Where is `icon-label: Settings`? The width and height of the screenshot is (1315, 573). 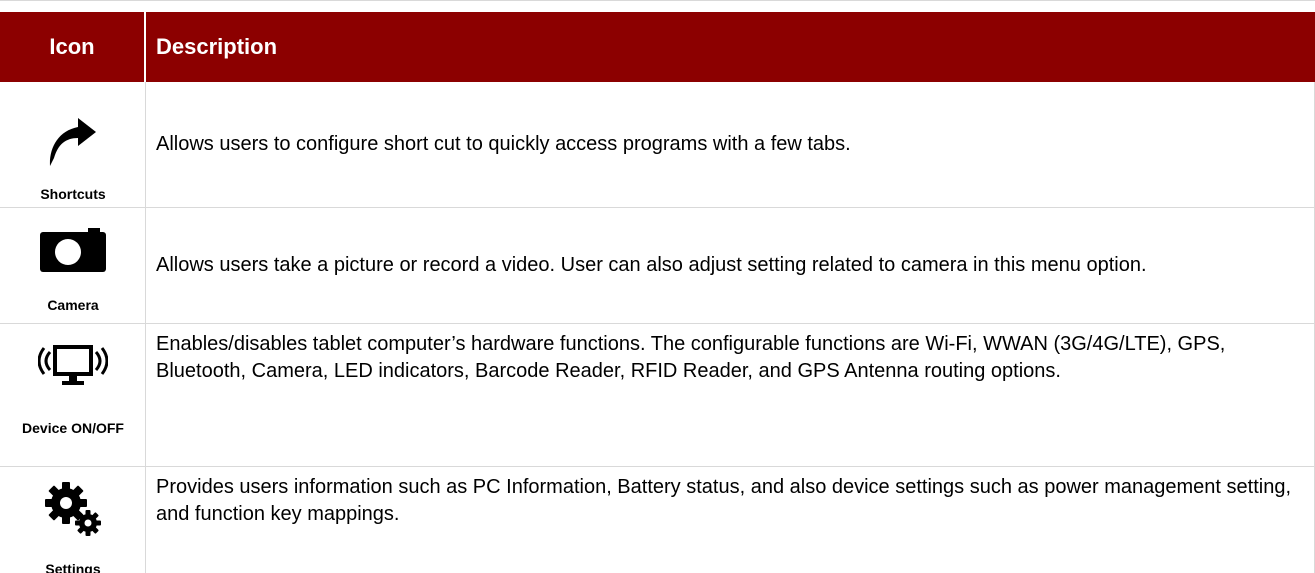 icon-label: Settings is located at coordinates (73, 567).